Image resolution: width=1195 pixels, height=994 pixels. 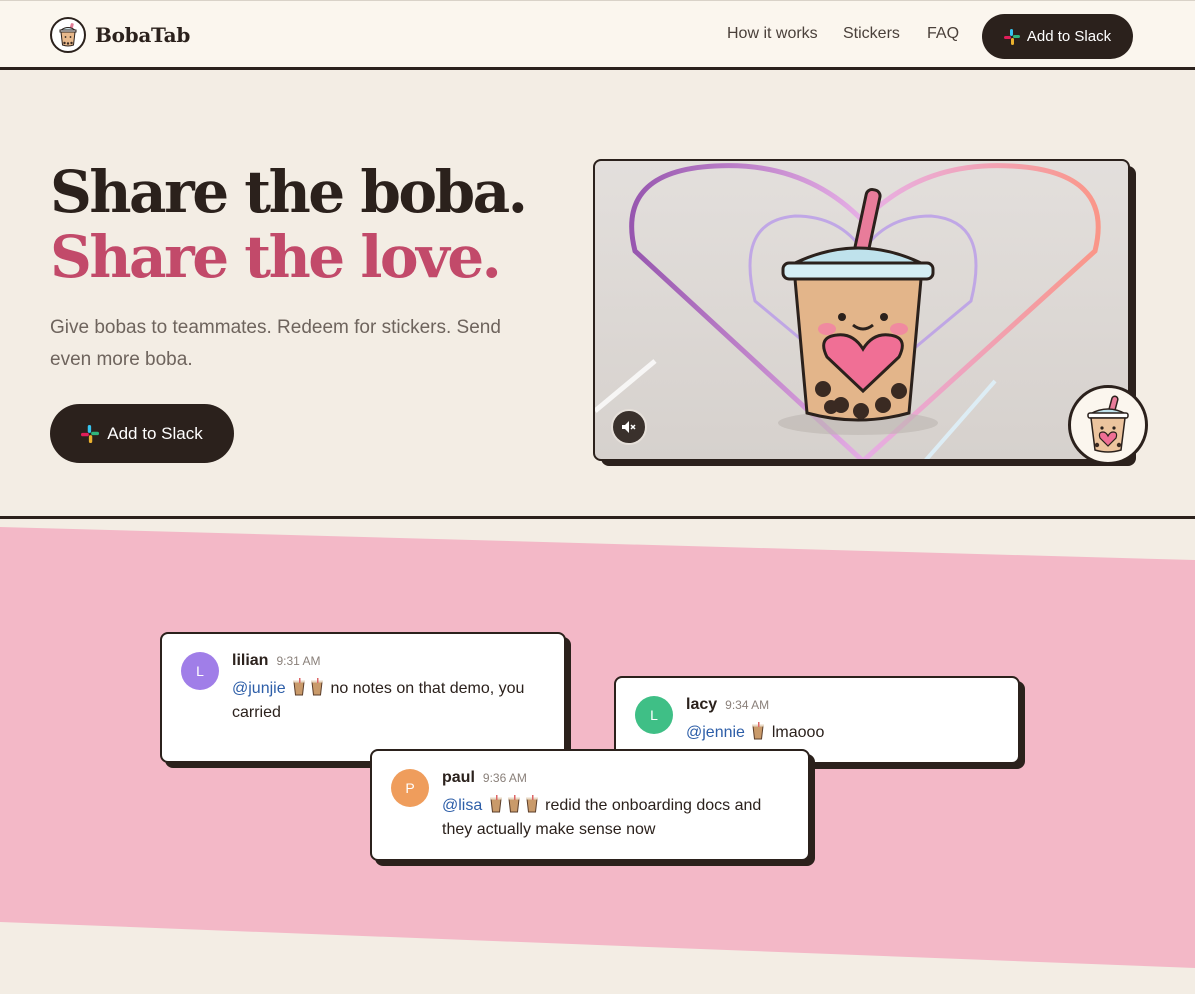 I want to click on hero-video, so click(x=861, y=310).